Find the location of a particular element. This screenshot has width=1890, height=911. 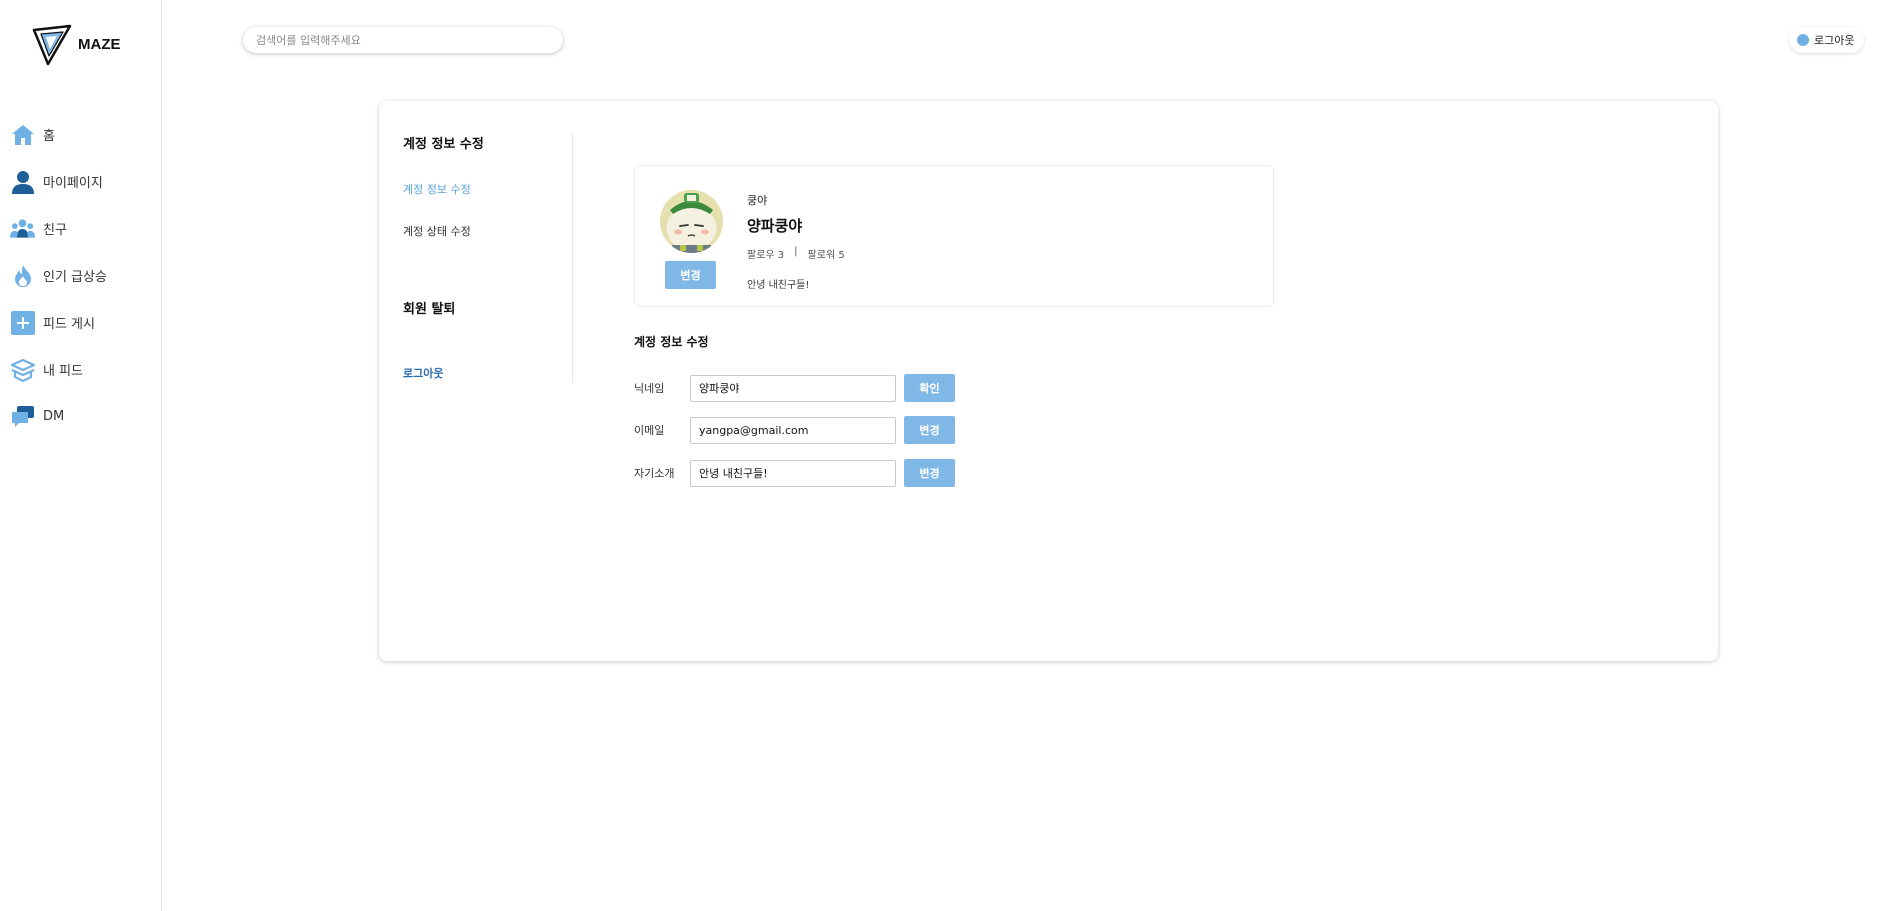

followers-label: 팔로워 is located at coordinates (821, 255).